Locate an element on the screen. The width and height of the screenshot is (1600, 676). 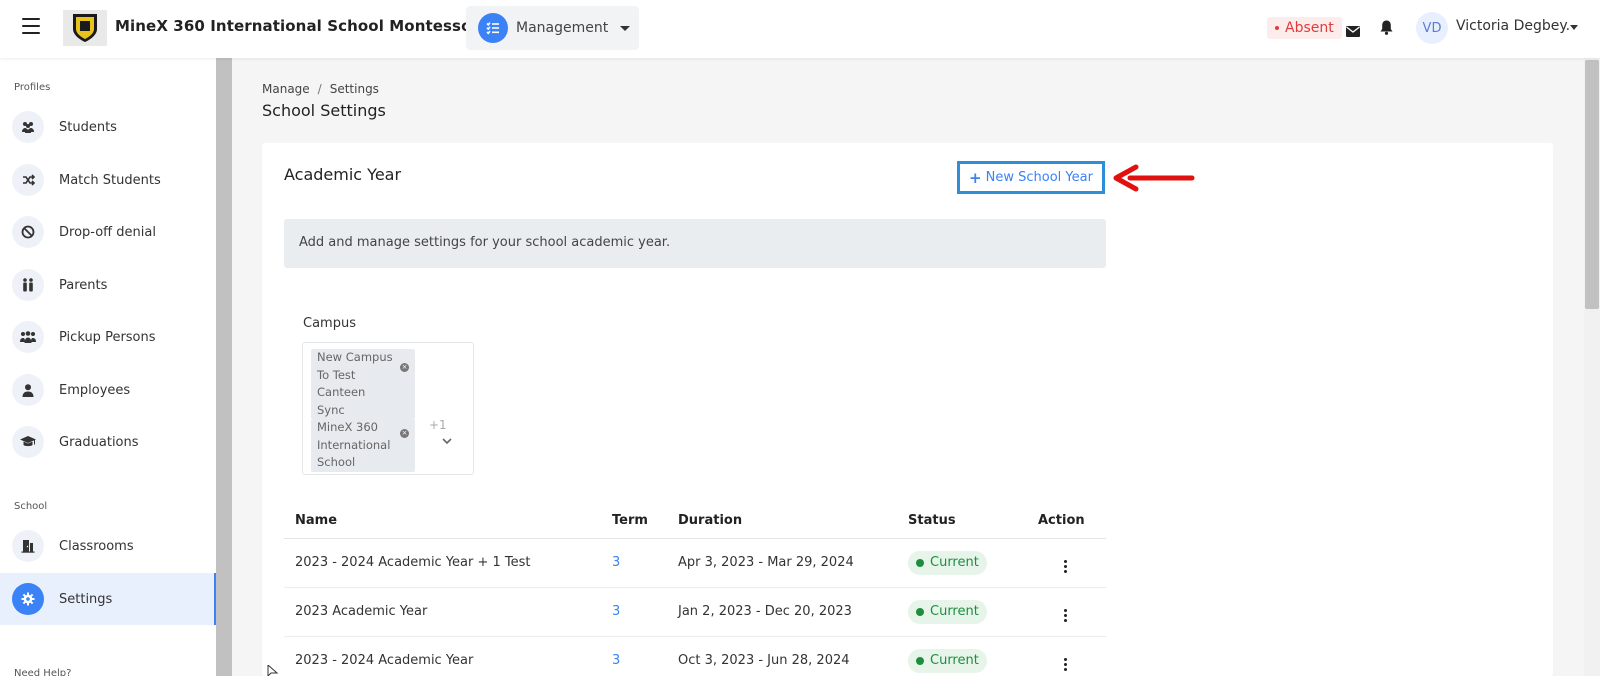
new-school-year-label: New School Year is located at coordinates (1039, 177).